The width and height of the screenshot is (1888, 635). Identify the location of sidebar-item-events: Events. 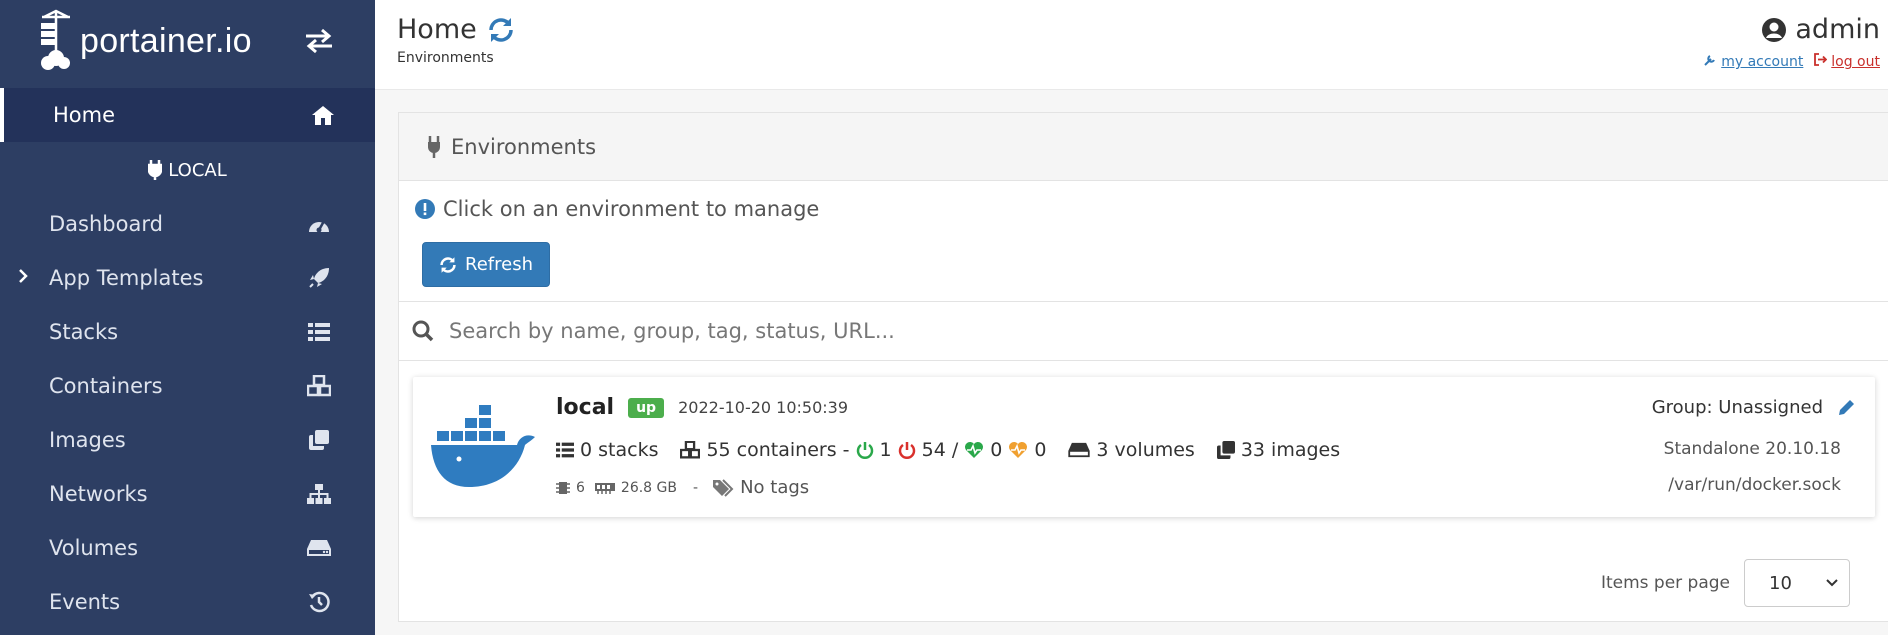
(187, 602).